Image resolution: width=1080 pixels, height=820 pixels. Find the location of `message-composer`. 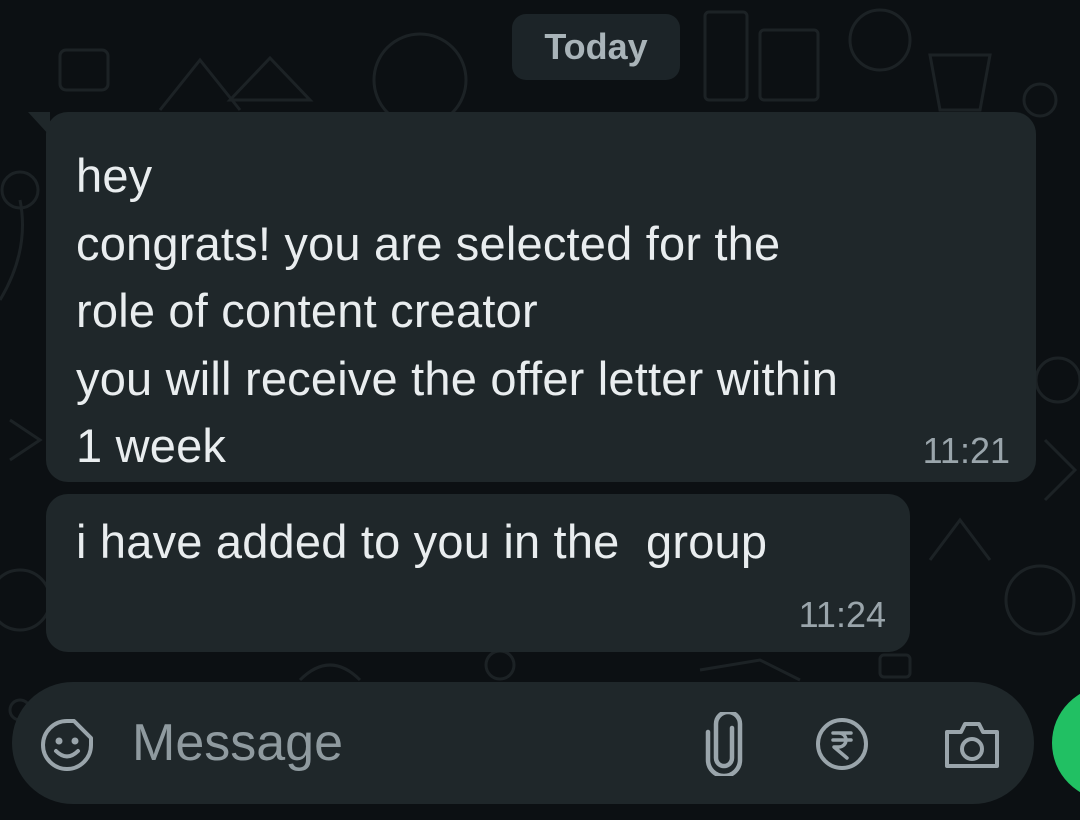

message-composer is located at coordinates (523, 743).